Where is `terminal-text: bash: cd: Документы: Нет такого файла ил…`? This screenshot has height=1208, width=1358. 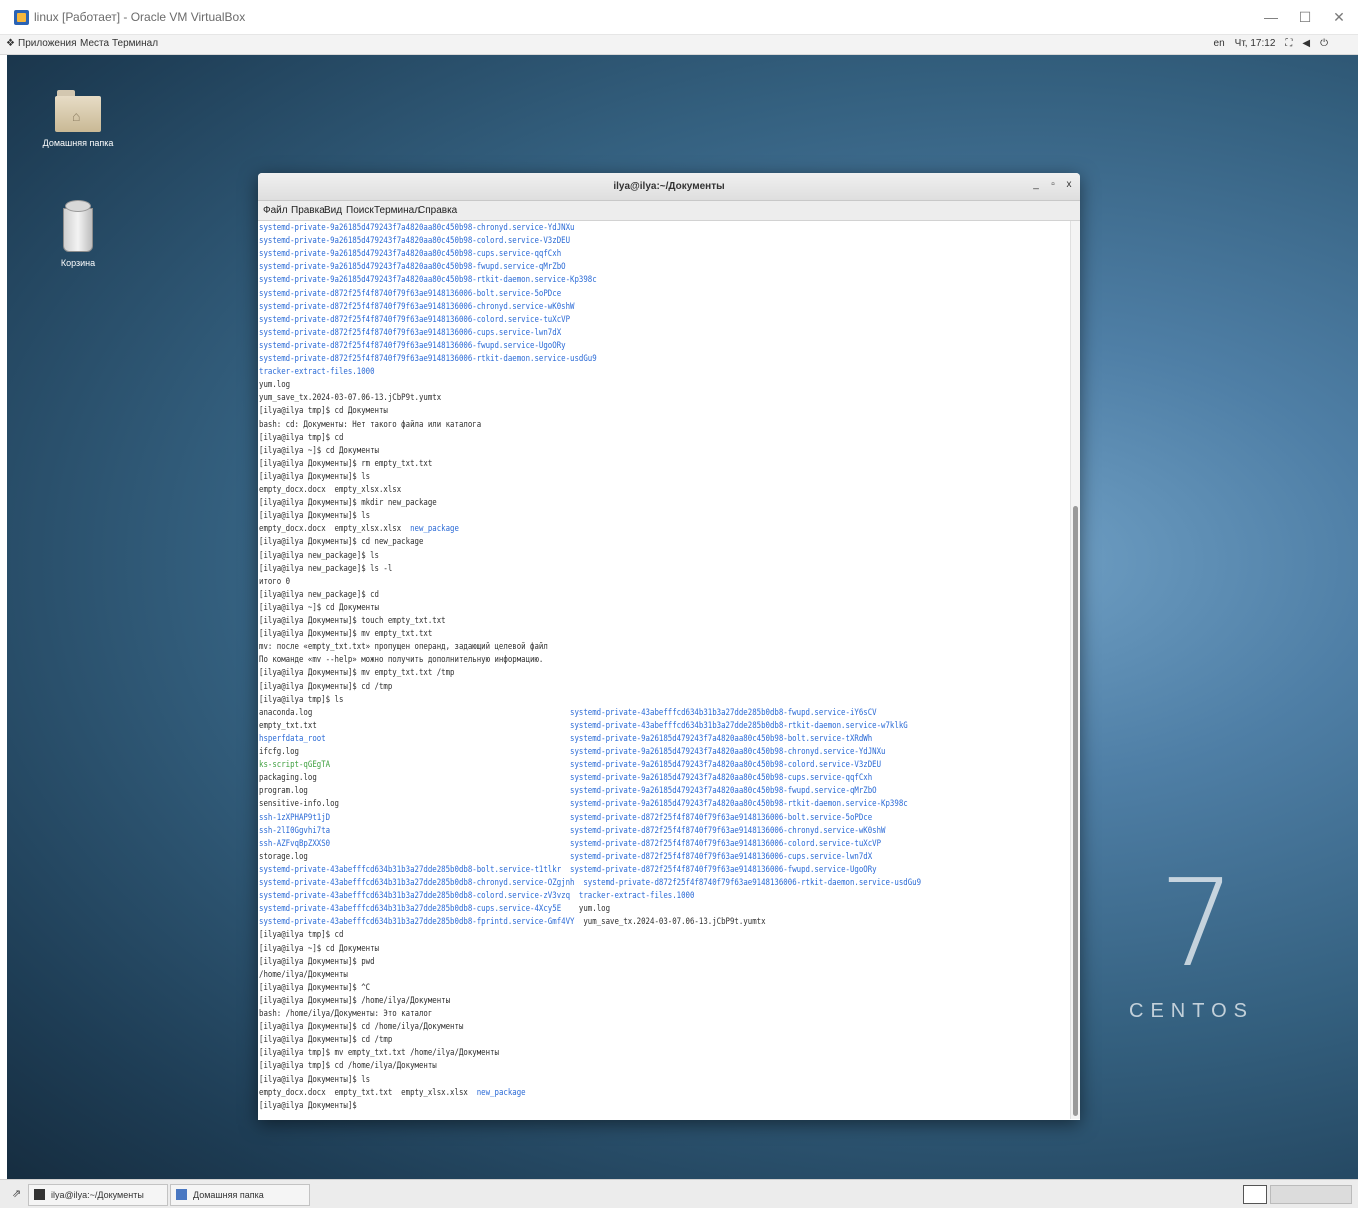 terminal-text: bash: cd: Документы: Нет такого файла ил… is located at coordinates (370, 424).